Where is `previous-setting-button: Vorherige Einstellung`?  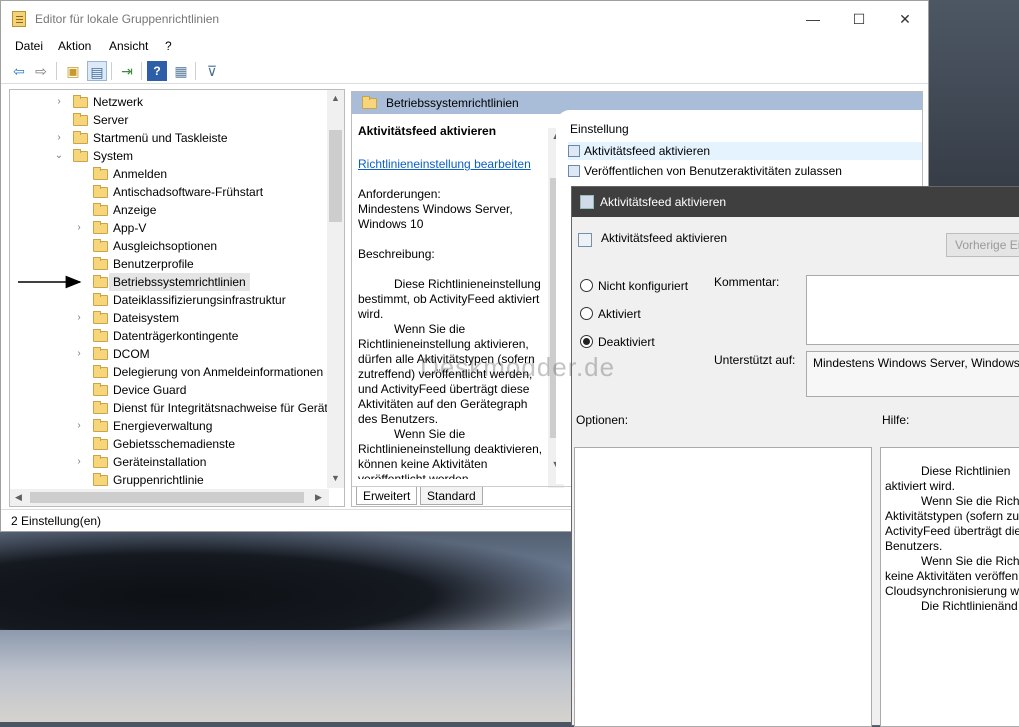 previous-setting-button: Vorherige Einstellung is located at coordinates (982, 245).